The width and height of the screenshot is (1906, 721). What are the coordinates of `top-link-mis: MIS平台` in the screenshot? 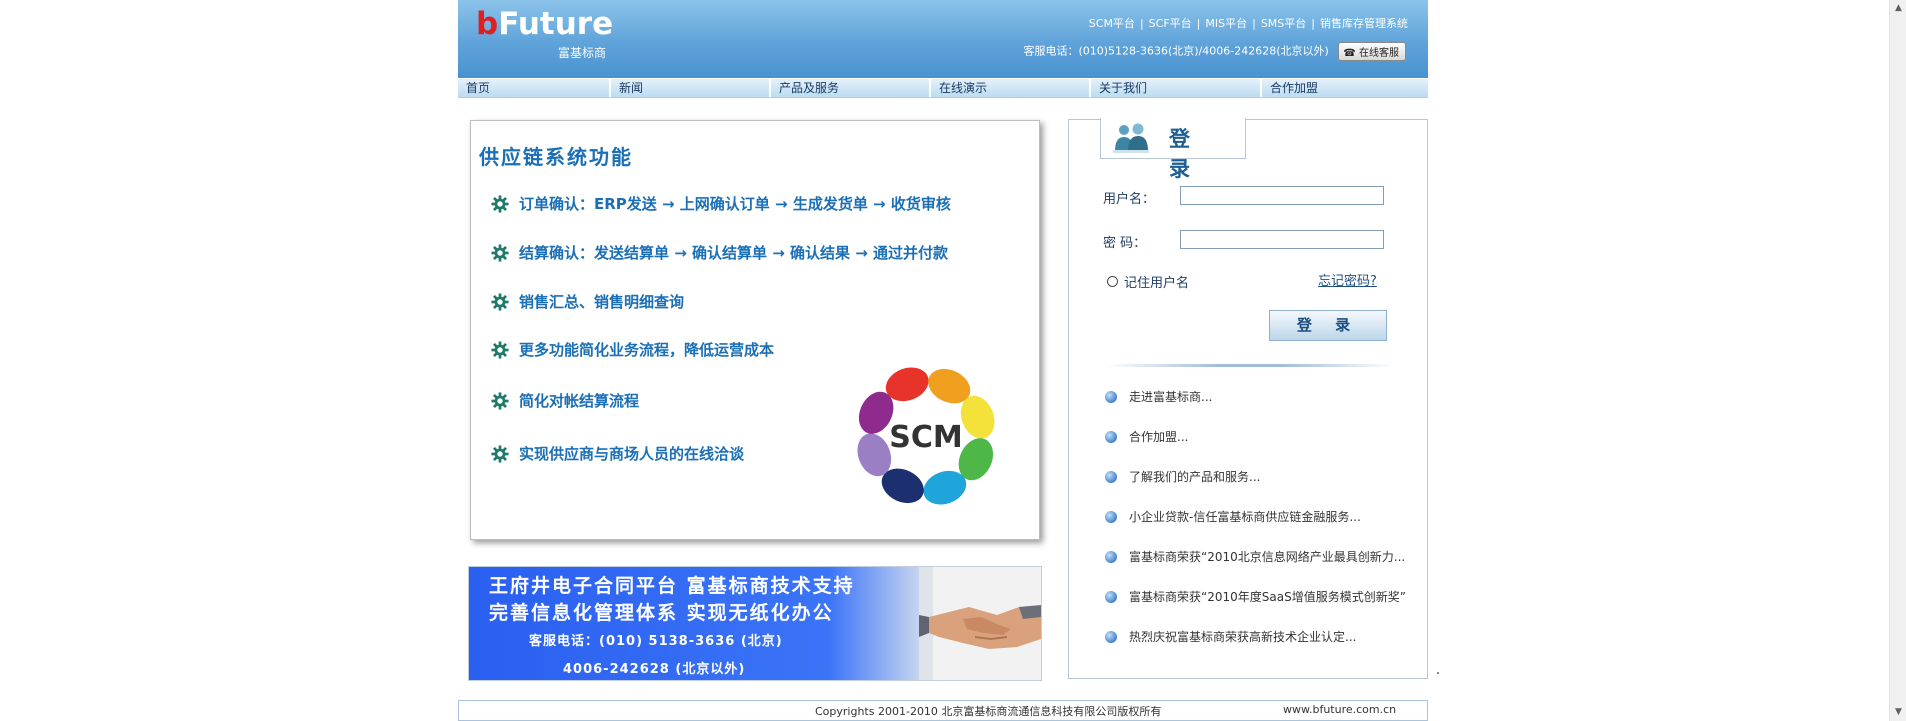 It's located at (1226, 23).